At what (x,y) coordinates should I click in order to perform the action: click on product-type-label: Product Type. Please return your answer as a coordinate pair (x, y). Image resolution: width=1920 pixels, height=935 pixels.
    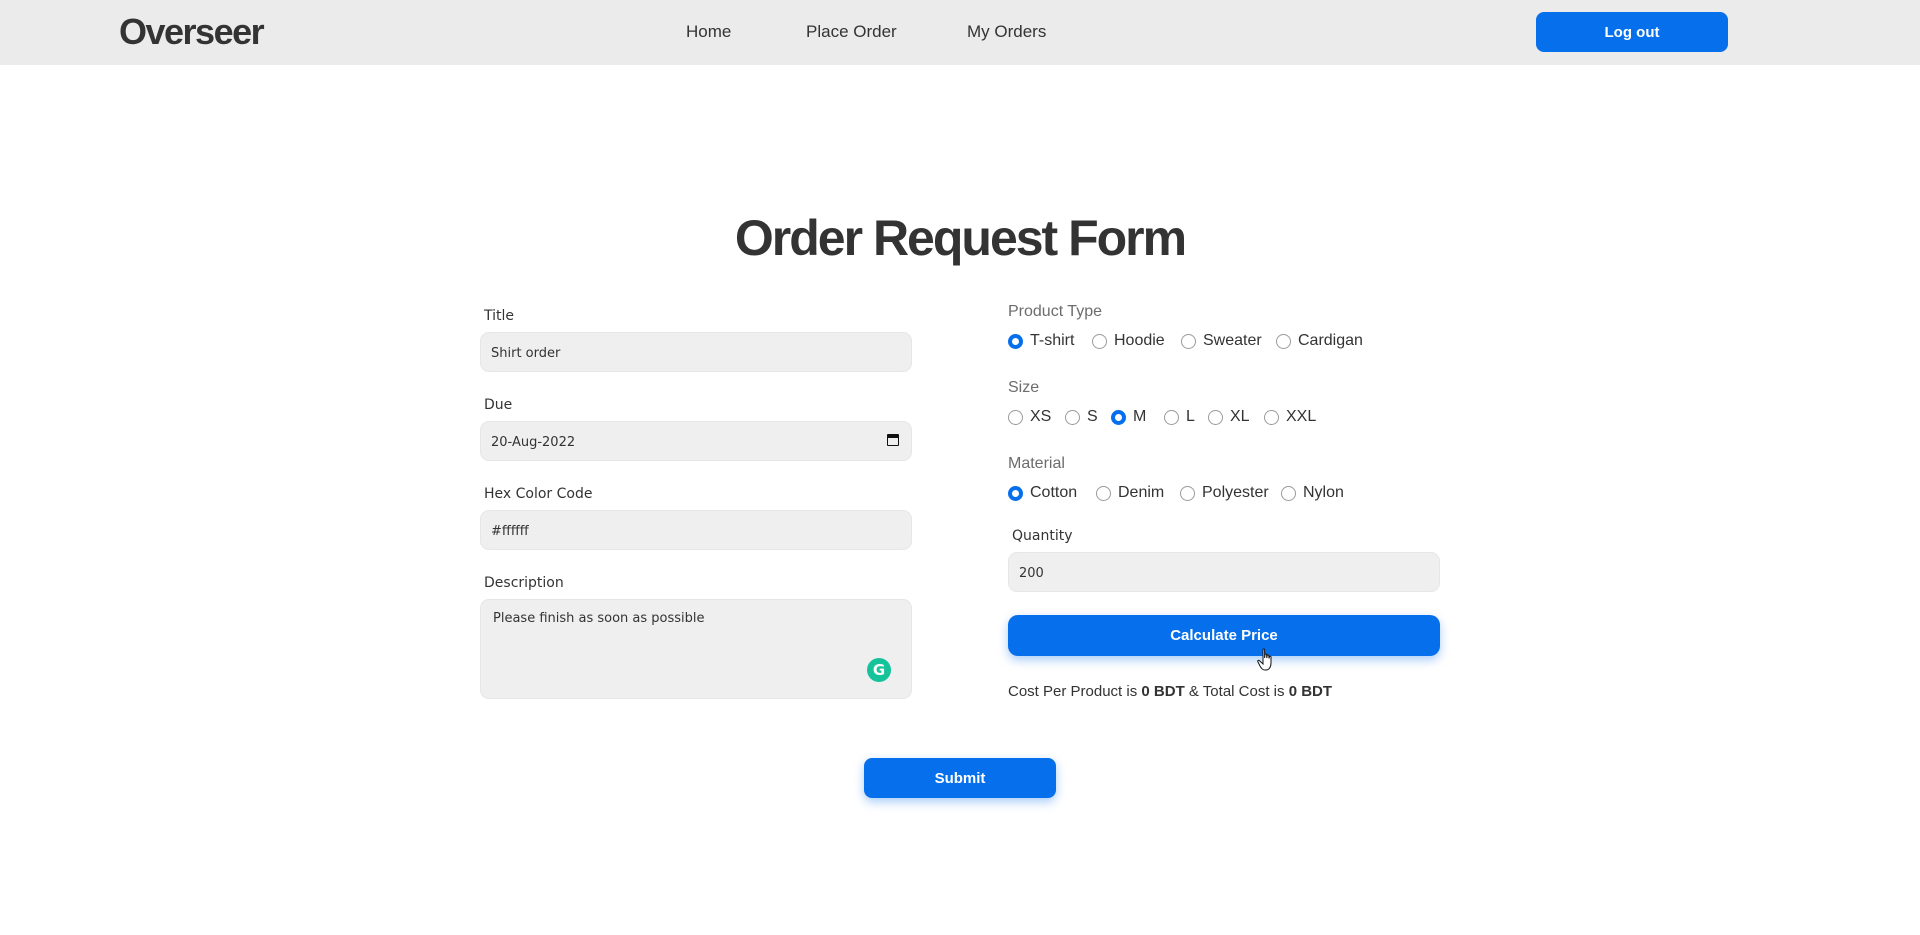
    Looking at the image, I should click on (1055, 311).